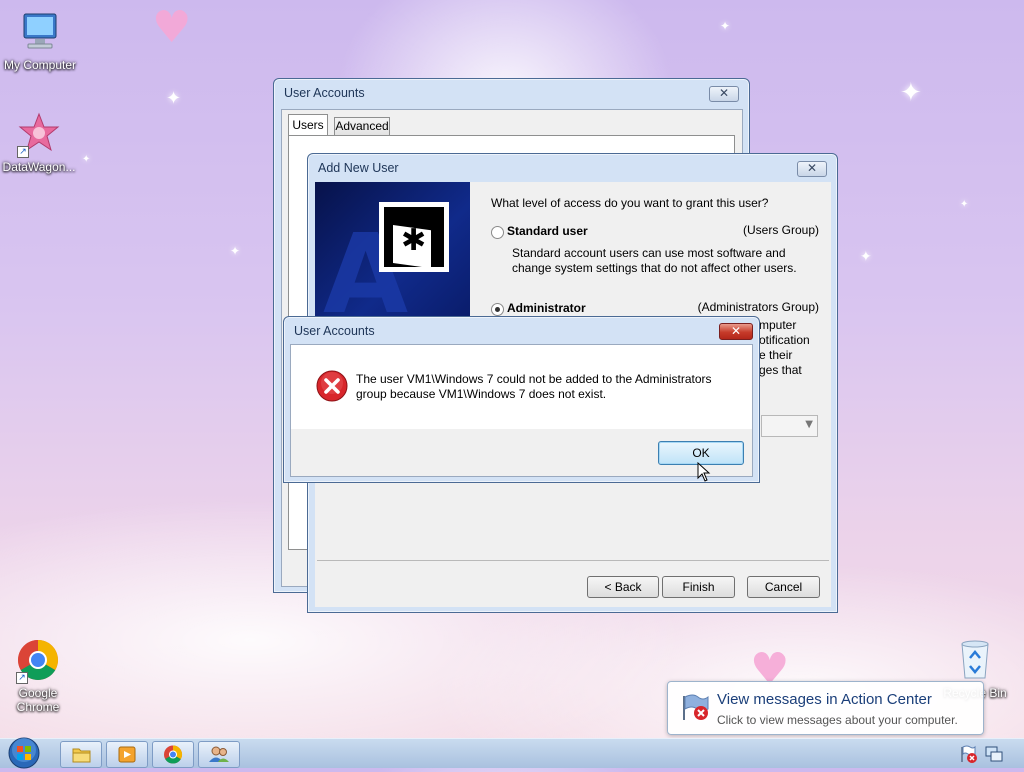  What do you see at coordinates (172, 27) in the screenshot?
I see `heart-decoration: ♥` at bounding box center [172, 27].